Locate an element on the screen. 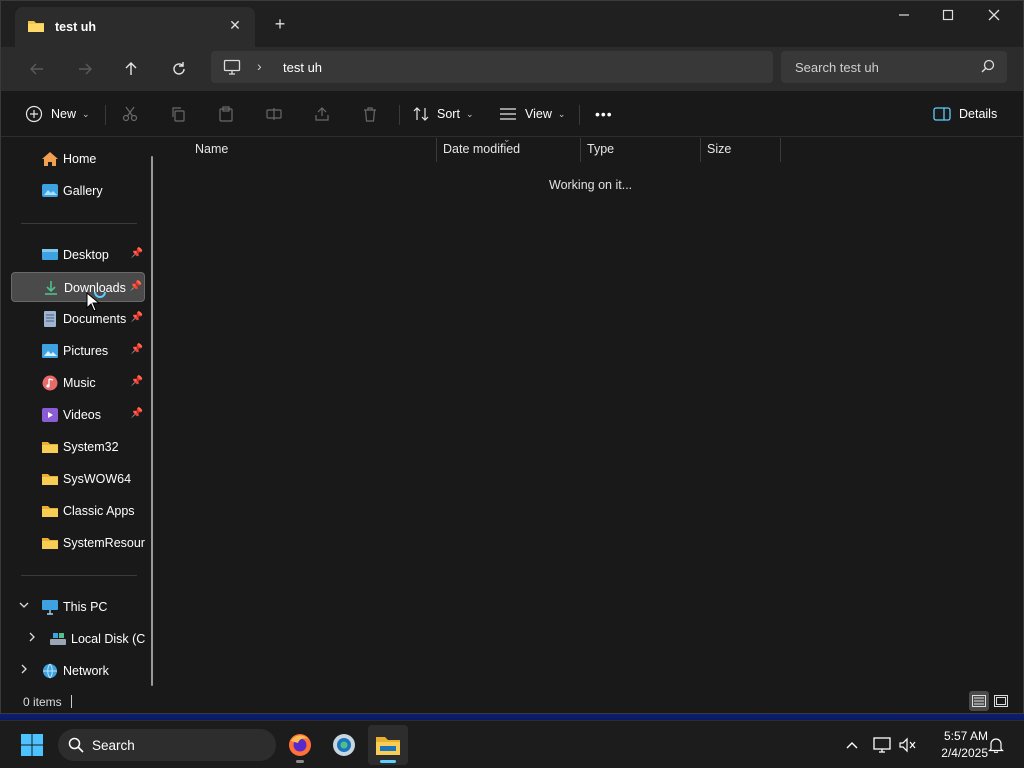 This screenshot has width=1024, height=768. column-header-type: Type is located at coordinates (600, 154).